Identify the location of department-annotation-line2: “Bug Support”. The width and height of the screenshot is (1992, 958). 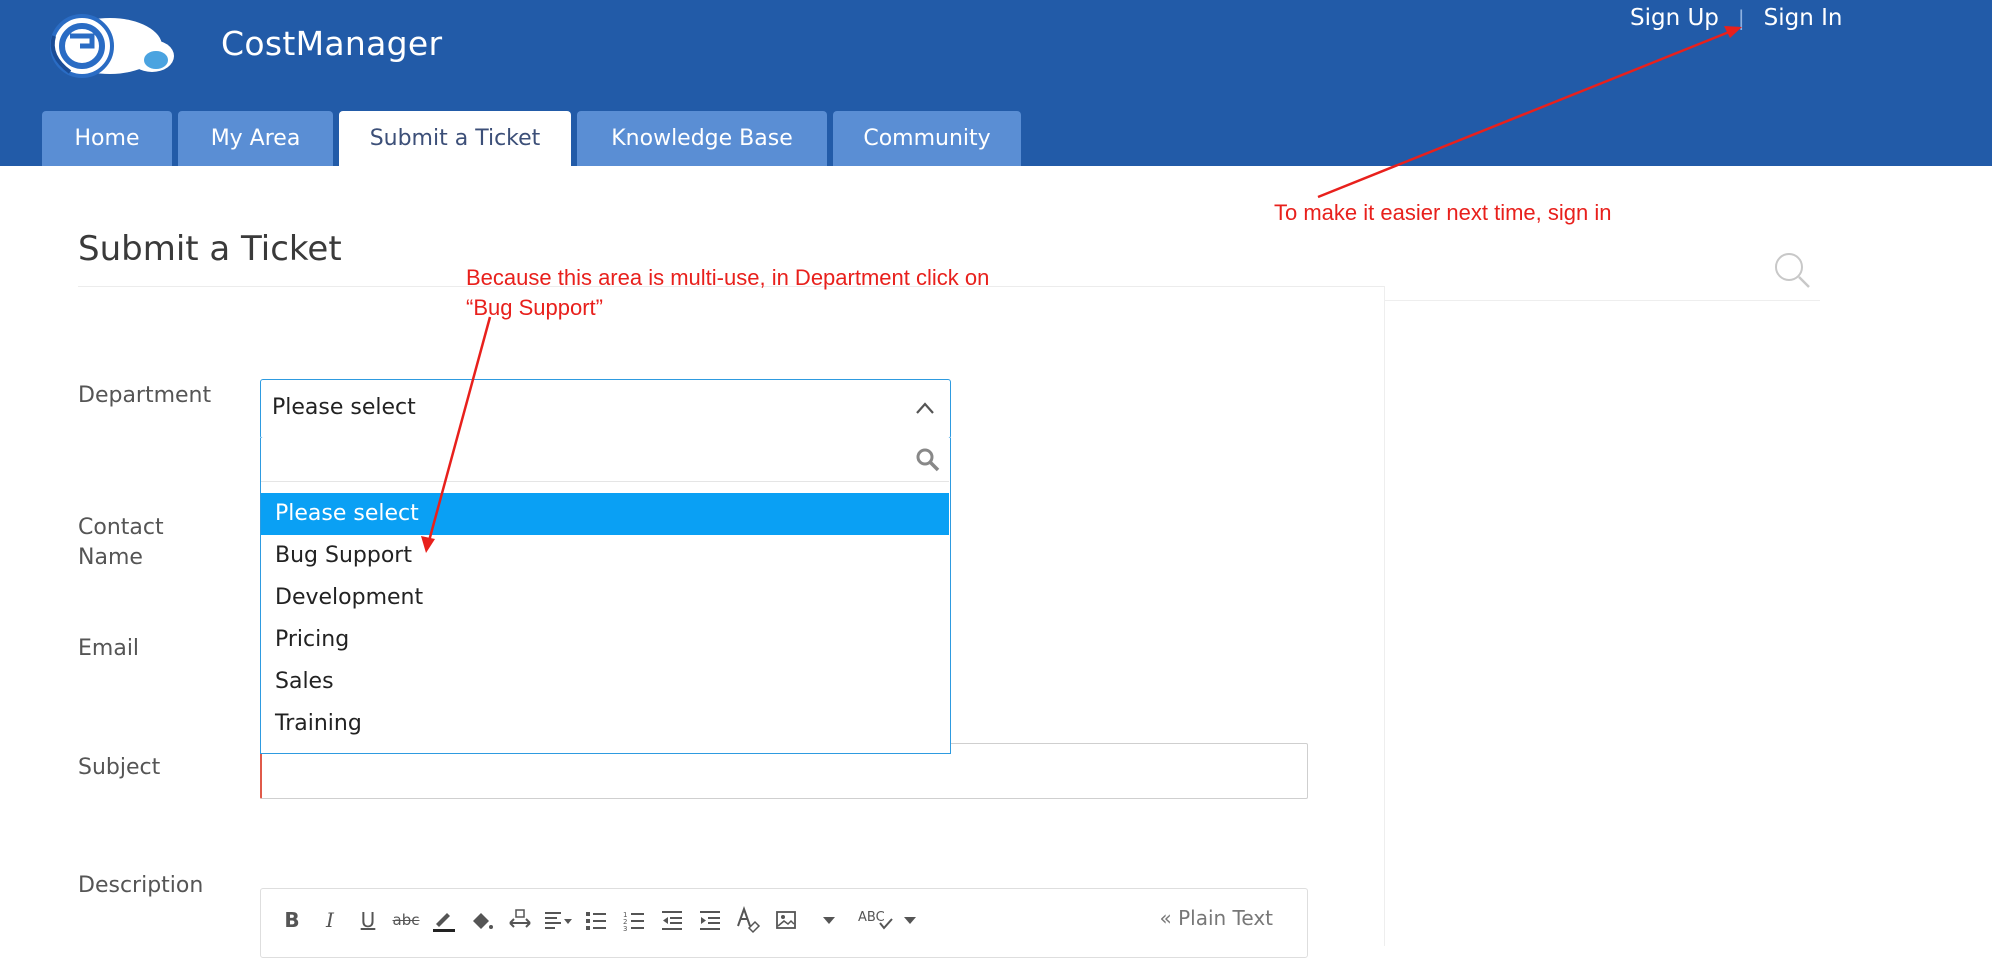
(534, 307).